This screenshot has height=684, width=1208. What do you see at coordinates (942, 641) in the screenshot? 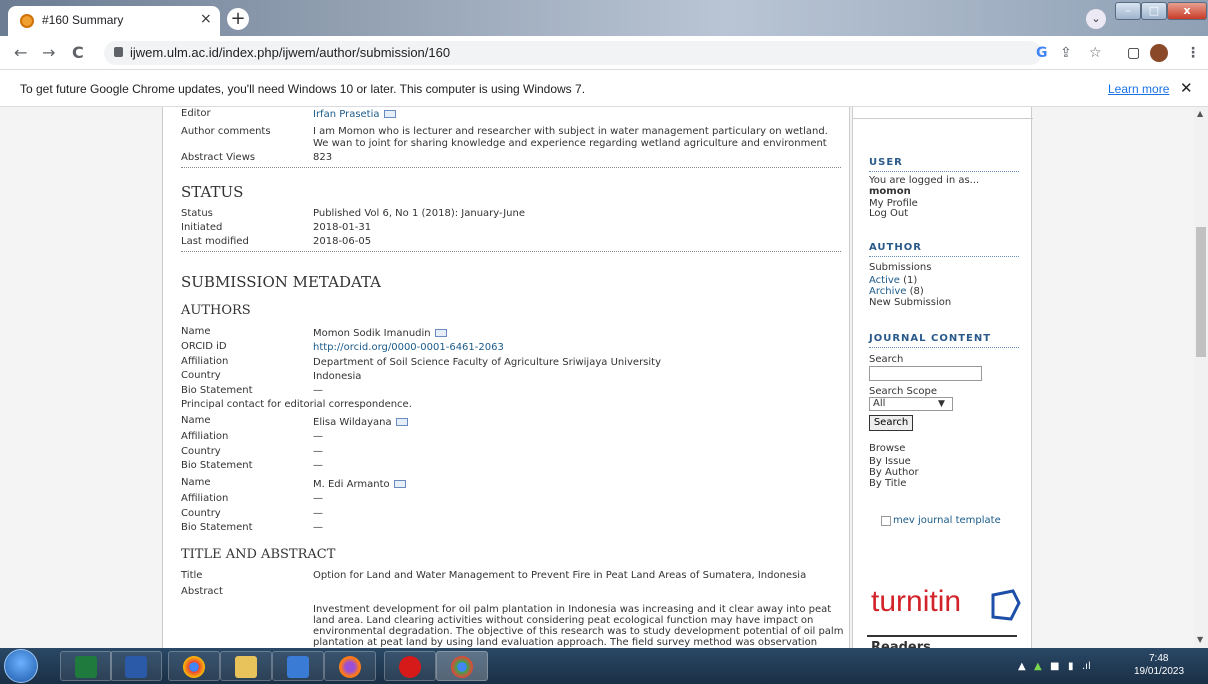
I see `readers-block: Readers` at bounding box center [942, 641].